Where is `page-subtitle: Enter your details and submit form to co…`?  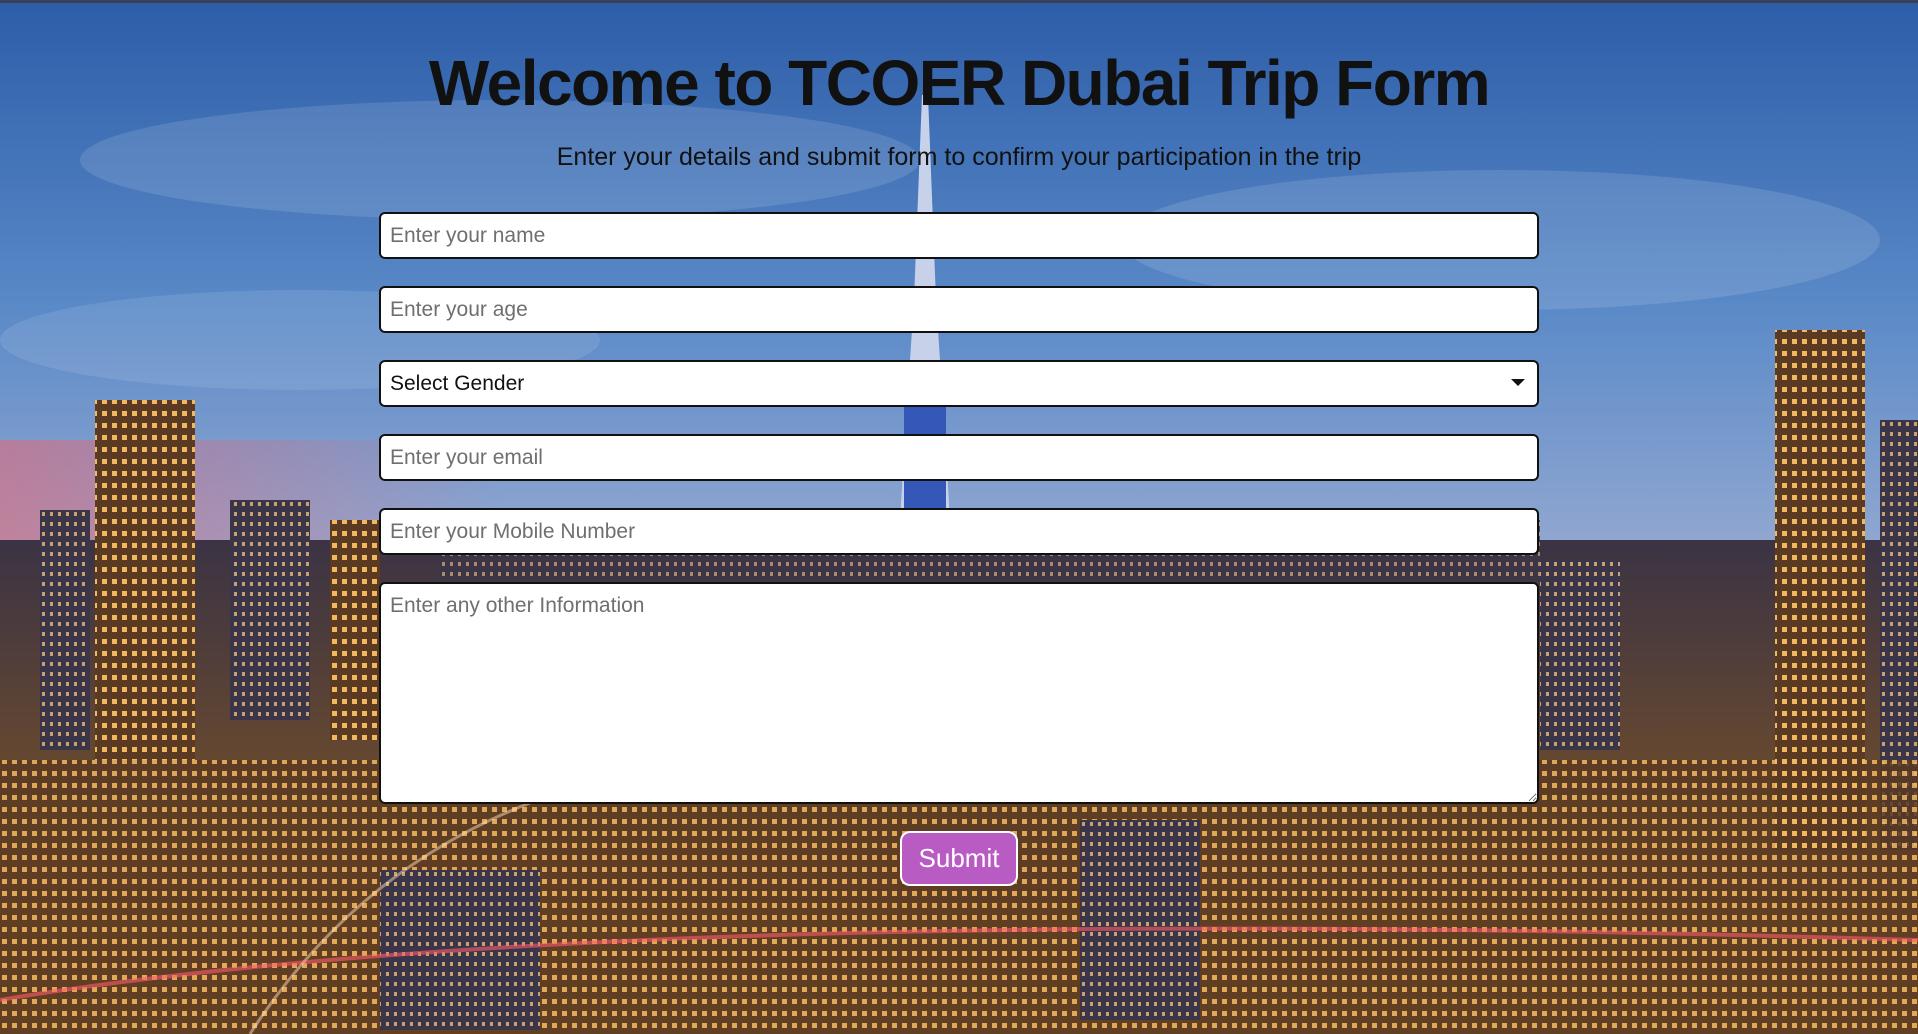 page-subtitle: Enter your details and submit form to co… is located at coordinates (959, 157).